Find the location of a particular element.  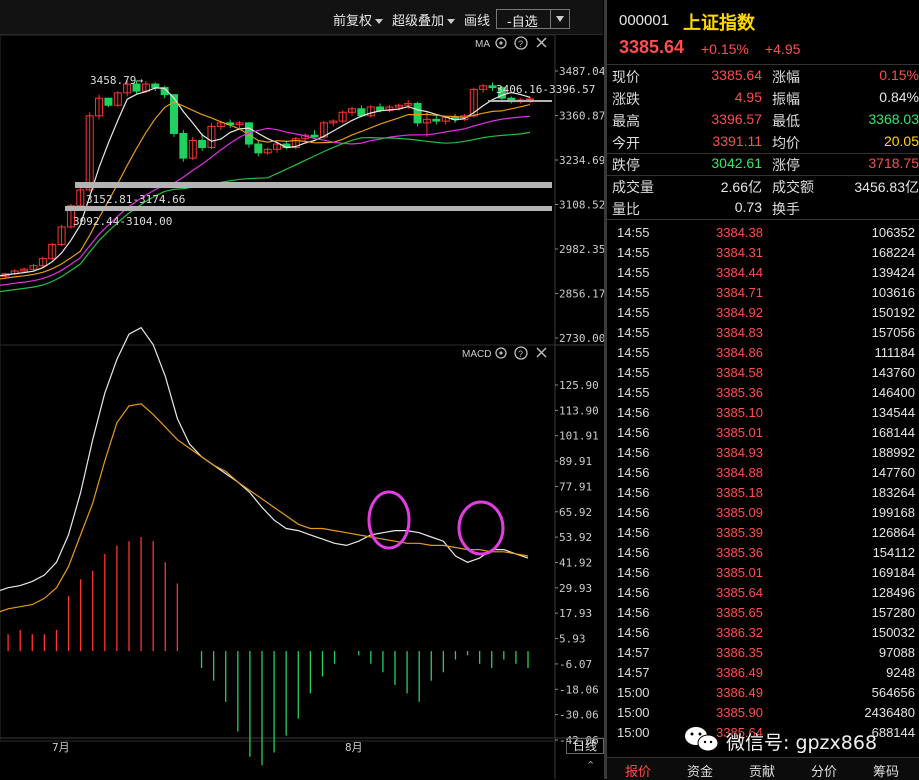

tick-volume: 564656 is located at coordinates (893, 692).